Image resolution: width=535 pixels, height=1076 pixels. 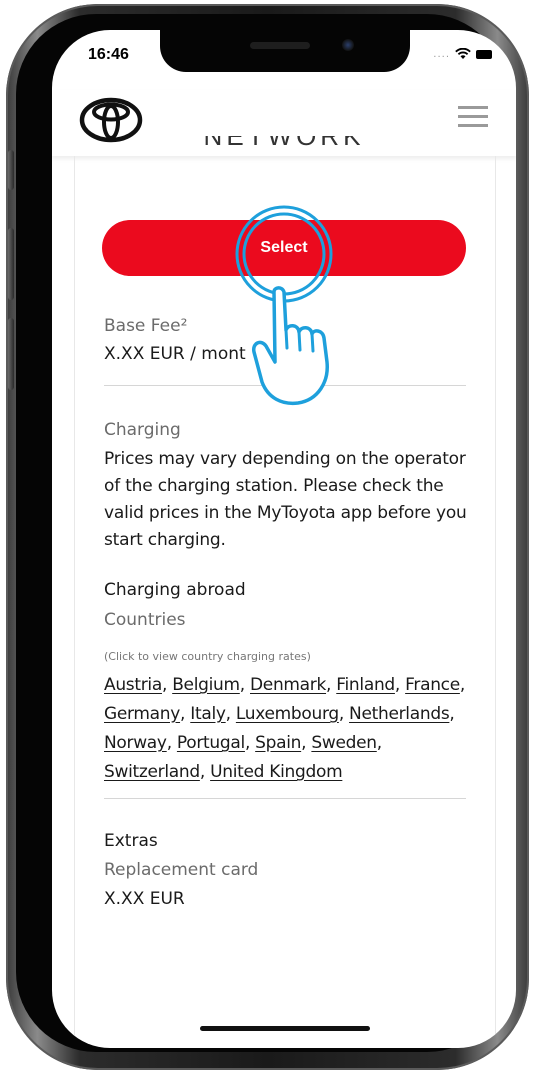 What do you see at coordinates (11, 264) in the screenshot?
I see `volume-up-button` at bounding box center [11, 264].